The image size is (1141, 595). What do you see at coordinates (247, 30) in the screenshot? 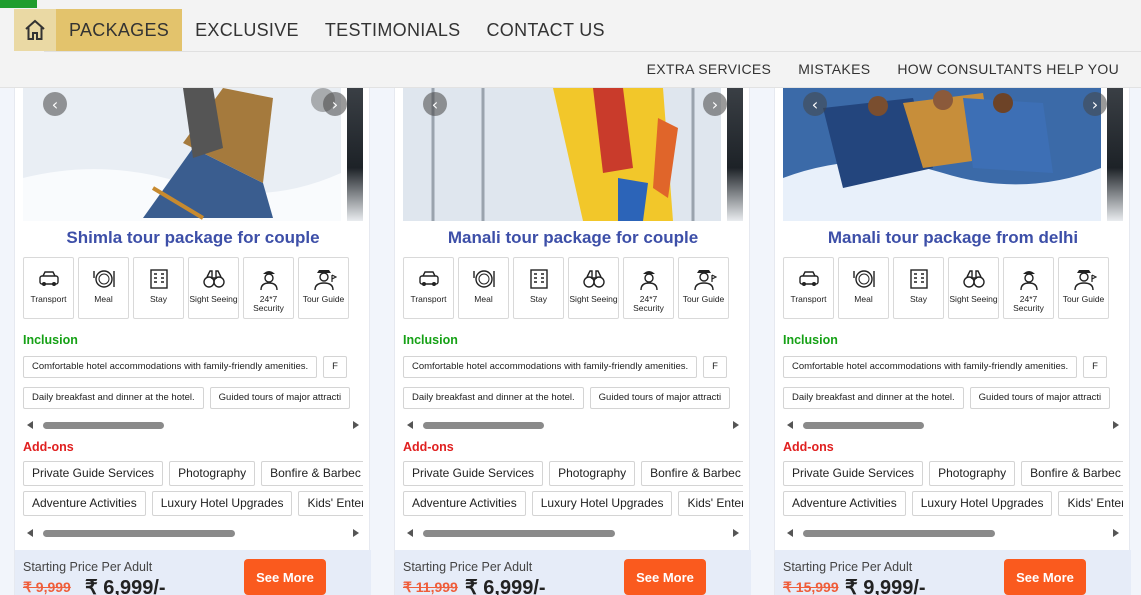
I see `nav-exclusive: EXCLUSIVE` at bounding box center [247, 30].